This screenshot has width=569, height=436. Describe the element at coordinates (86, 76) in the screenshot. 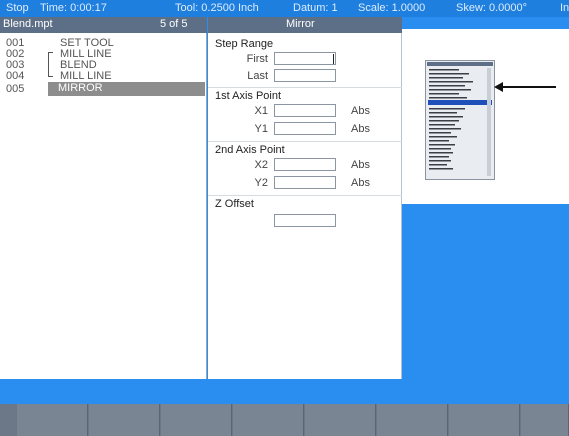

I see `step-name: MILL LINE` at that location.